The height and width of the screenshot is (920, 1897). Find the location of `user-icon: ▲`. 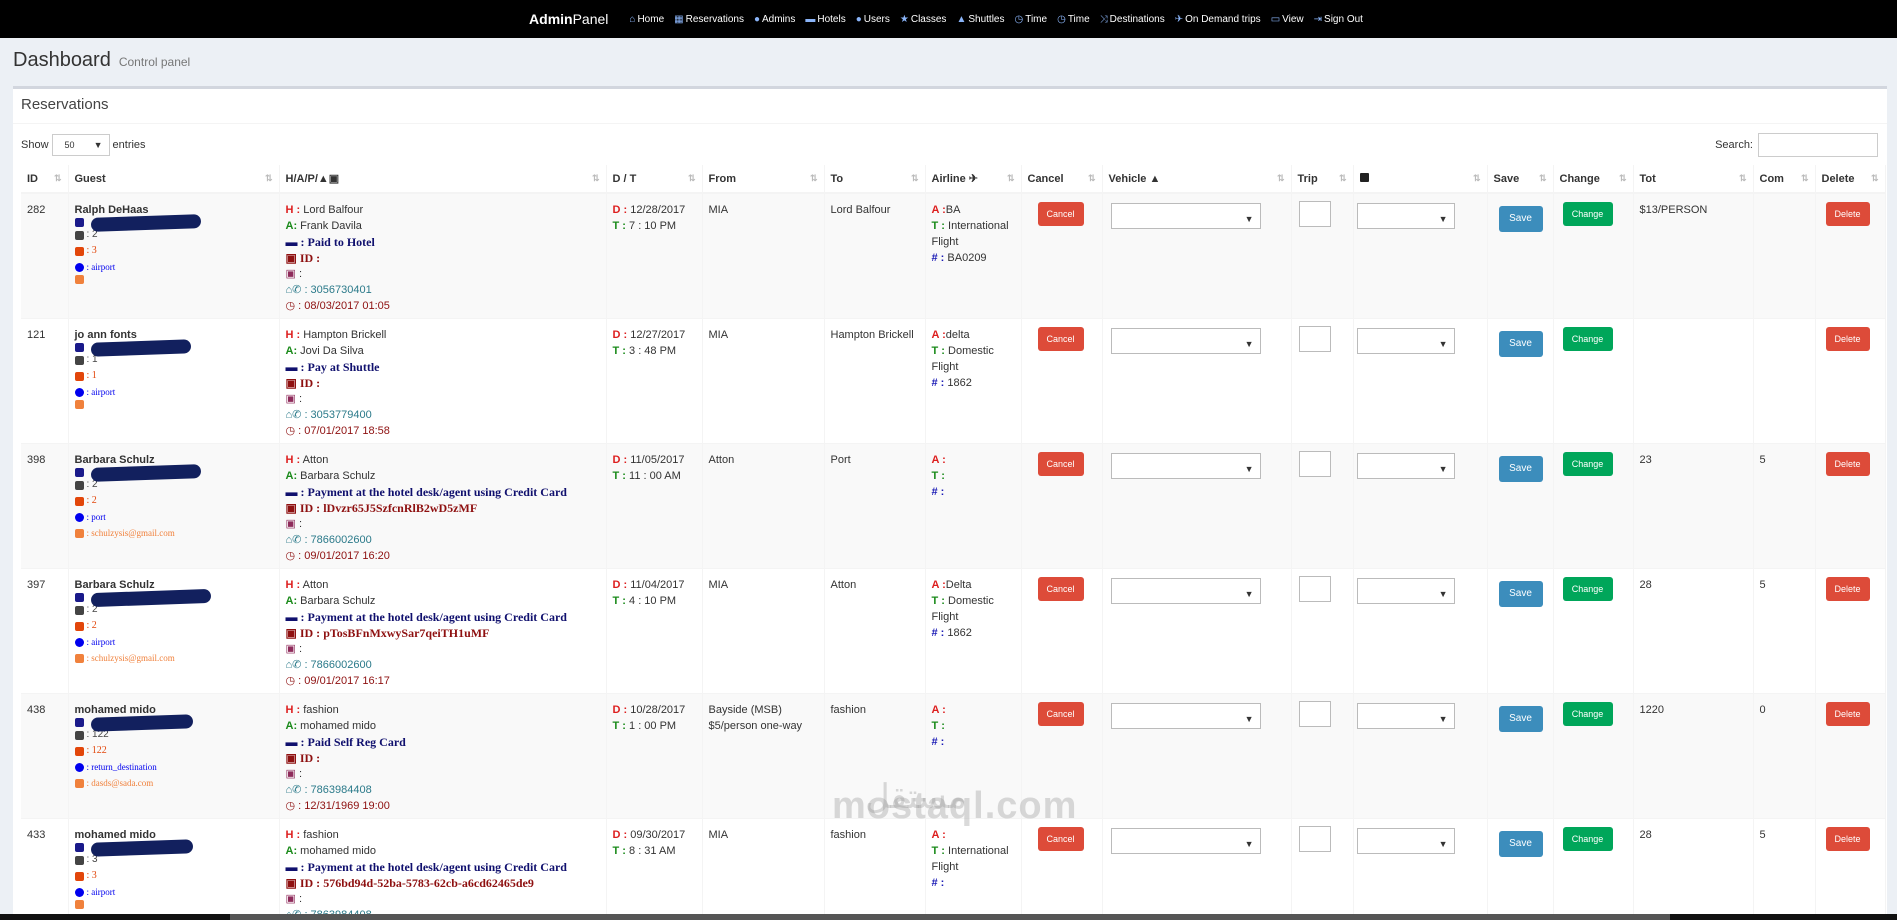

user-icon: ▲ is located at coordinates (323, 179).